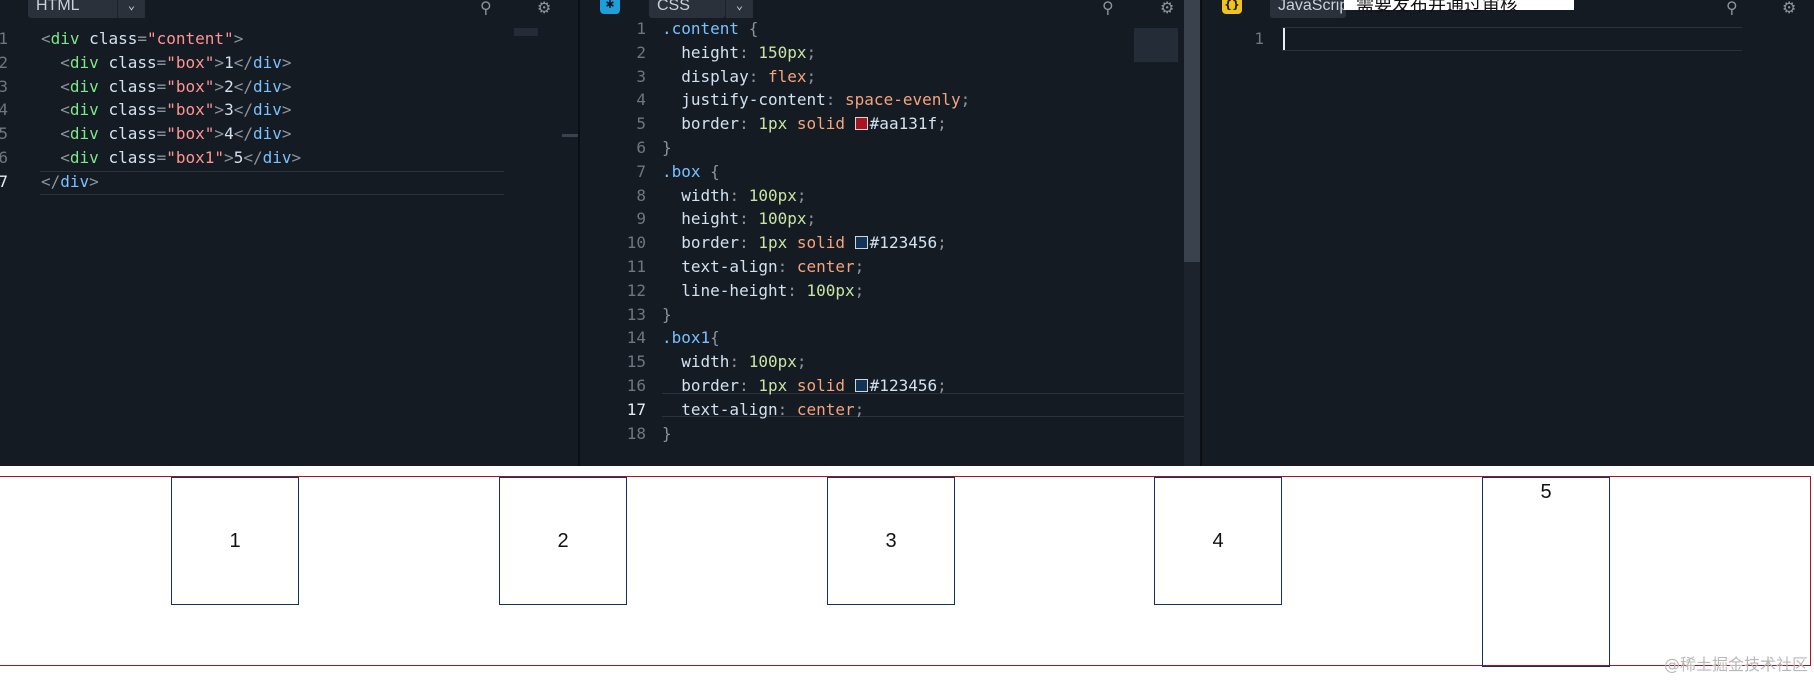  I want to click on line-number: 7, so click(4, 181).